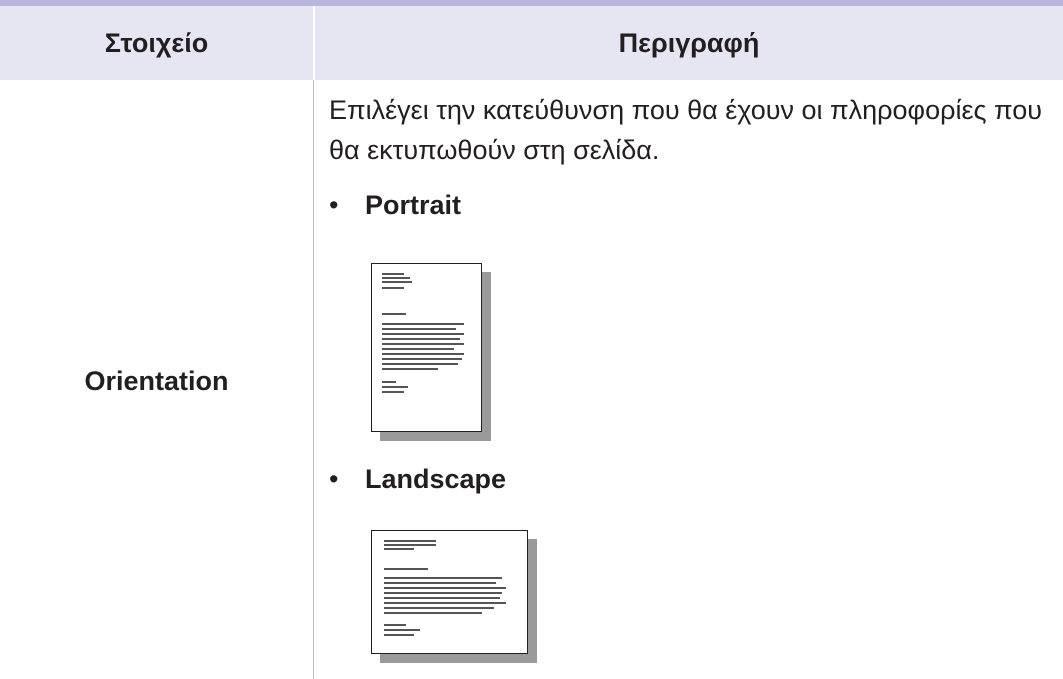  I want to click on option-portrait: • Portrait, so click(395, 205).